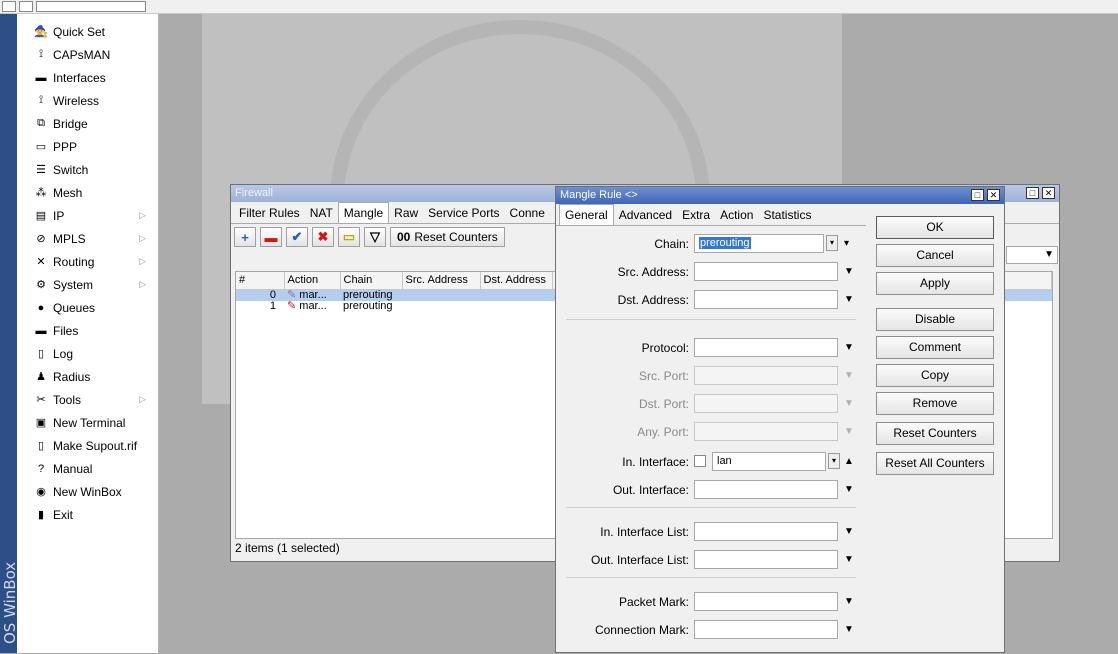 Image resolution: width=1118 pixels, height=654 pixels. I want to click on tab-advanced: Advanced, so click(645, 215).